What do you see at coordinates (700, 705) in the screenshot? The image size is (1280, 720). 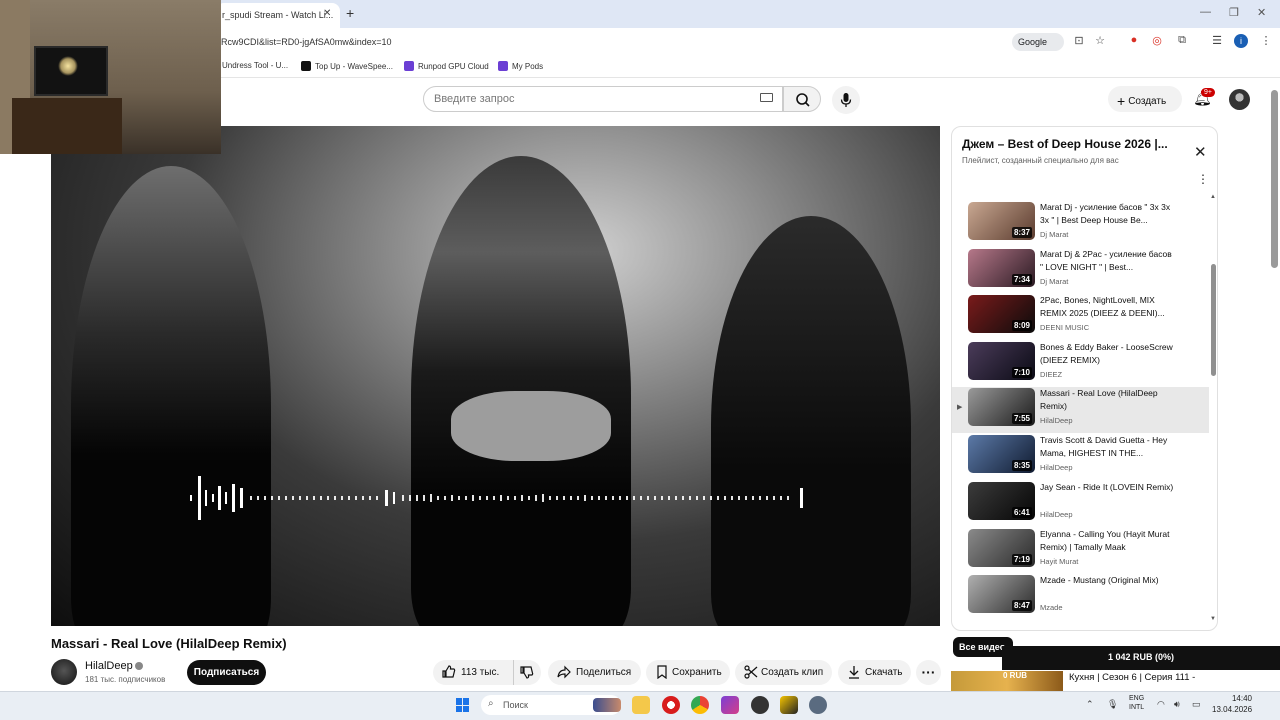 I see `chrome-icon` at bounding box center [700, 705].